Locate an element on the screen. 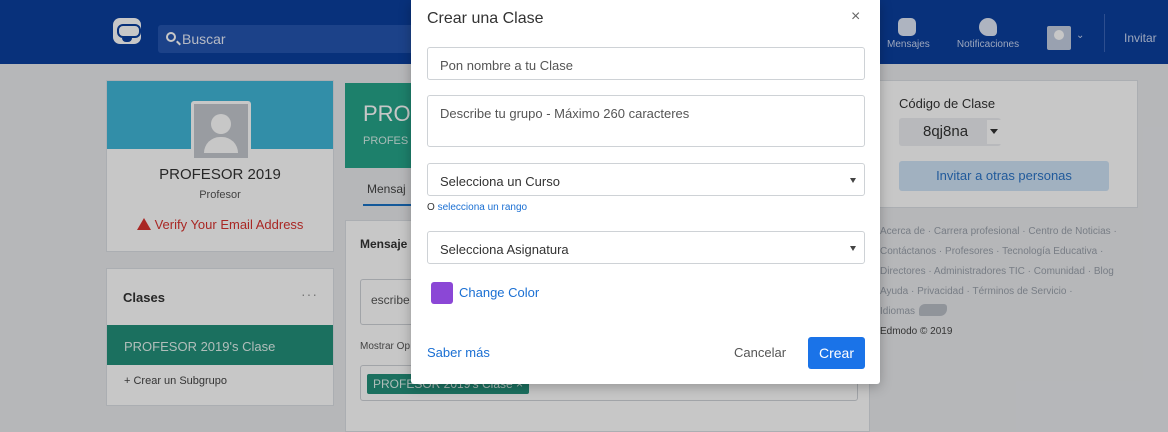  close-icon: × is located at coordinates (855, 17).